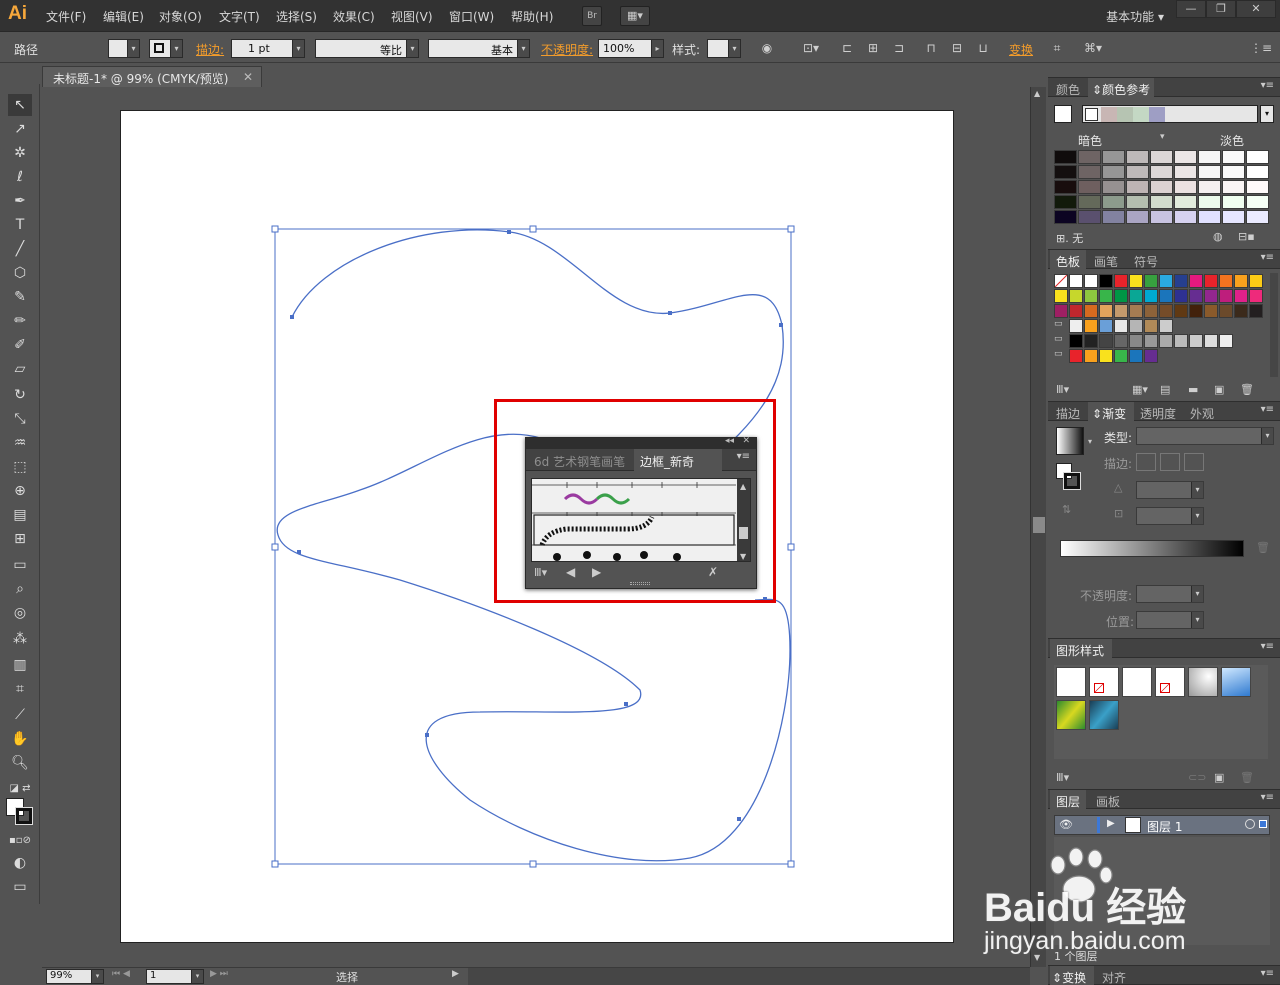  I want to click on stop-opacity-input: ▾, so click(1170, 594).